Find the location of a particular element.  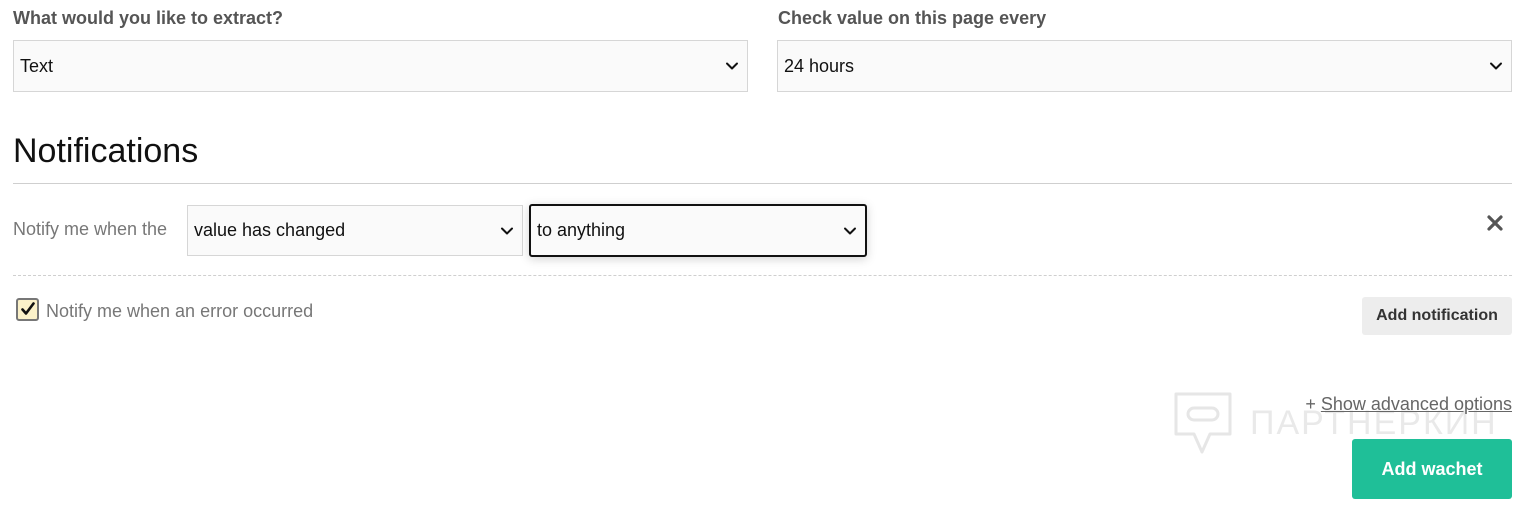

add-notification-button: Add notification is located at coordinates (1437, 316).